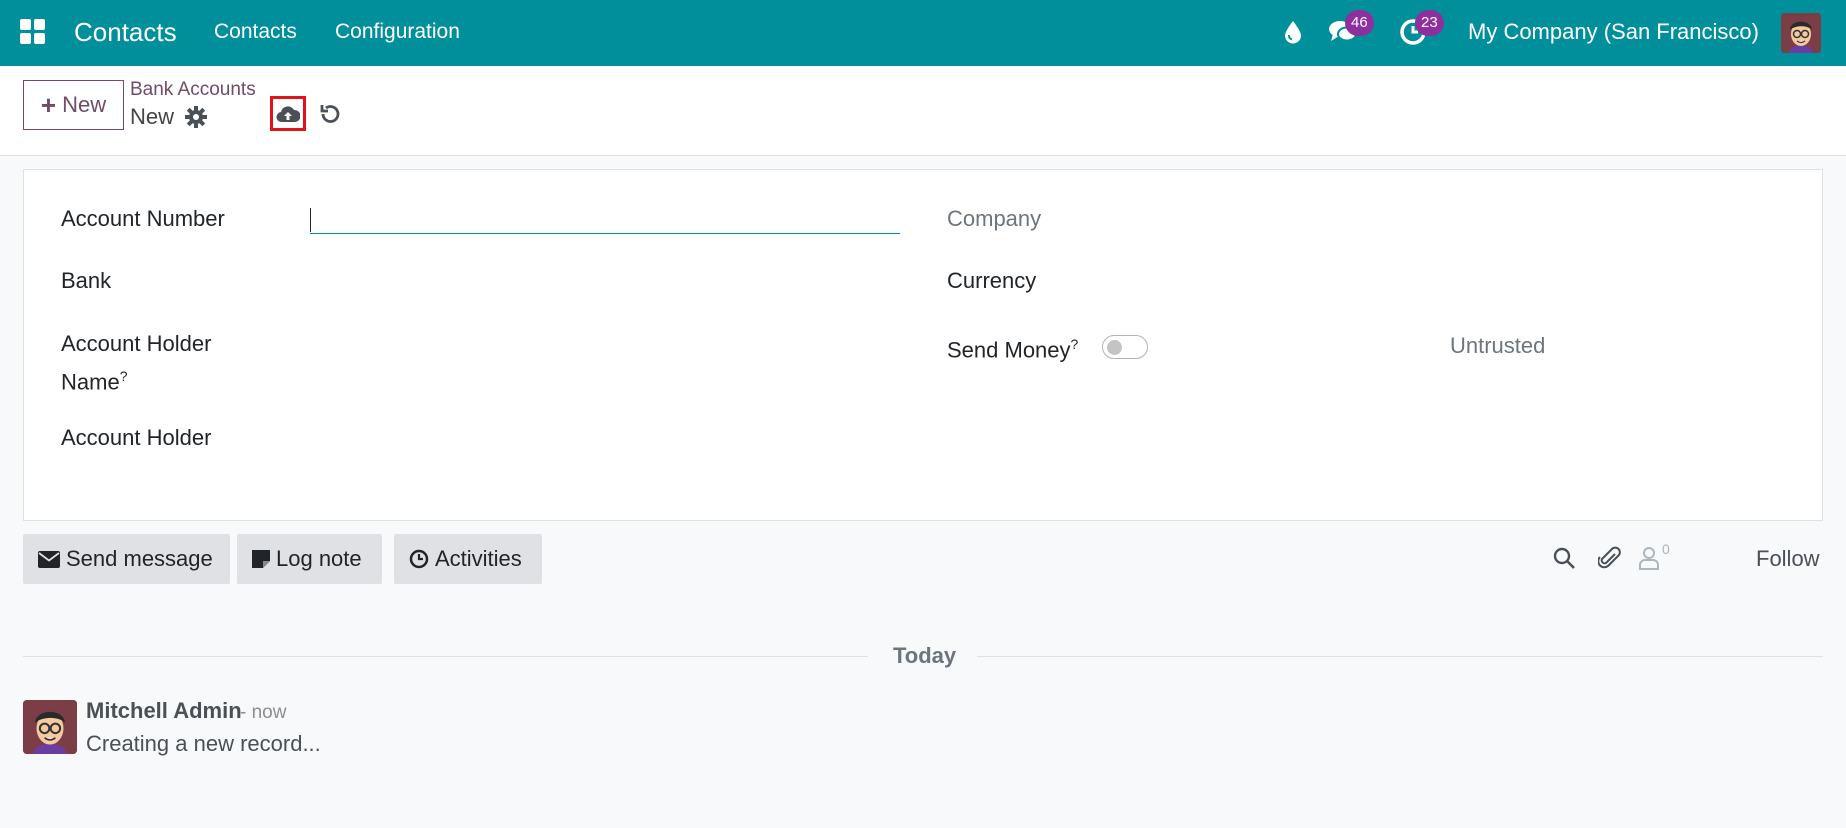 The image size is (1846, 828). Describe the element at coordinates (196, 117) in the screenshot. I see `gear-icon` at that location.